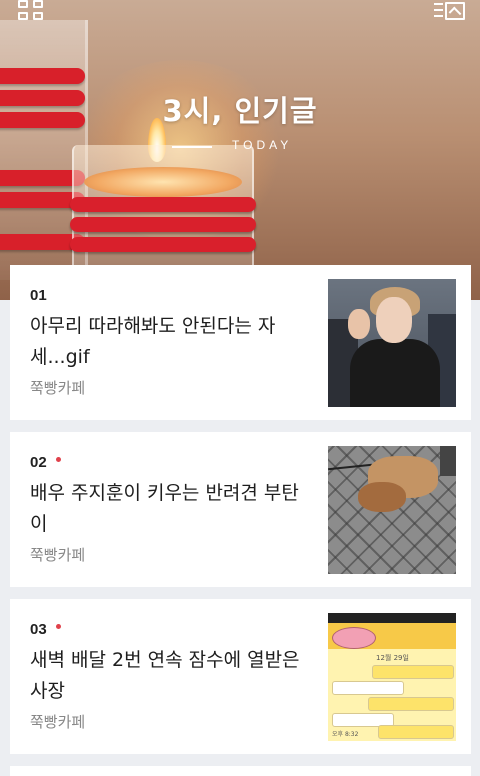 The width and height of the screenshot is (480, 776). What do you see at coordinates (345, 734) in the screenshot?
I see `chat-time: 오후 8:32` at bounding box center [345, 734].